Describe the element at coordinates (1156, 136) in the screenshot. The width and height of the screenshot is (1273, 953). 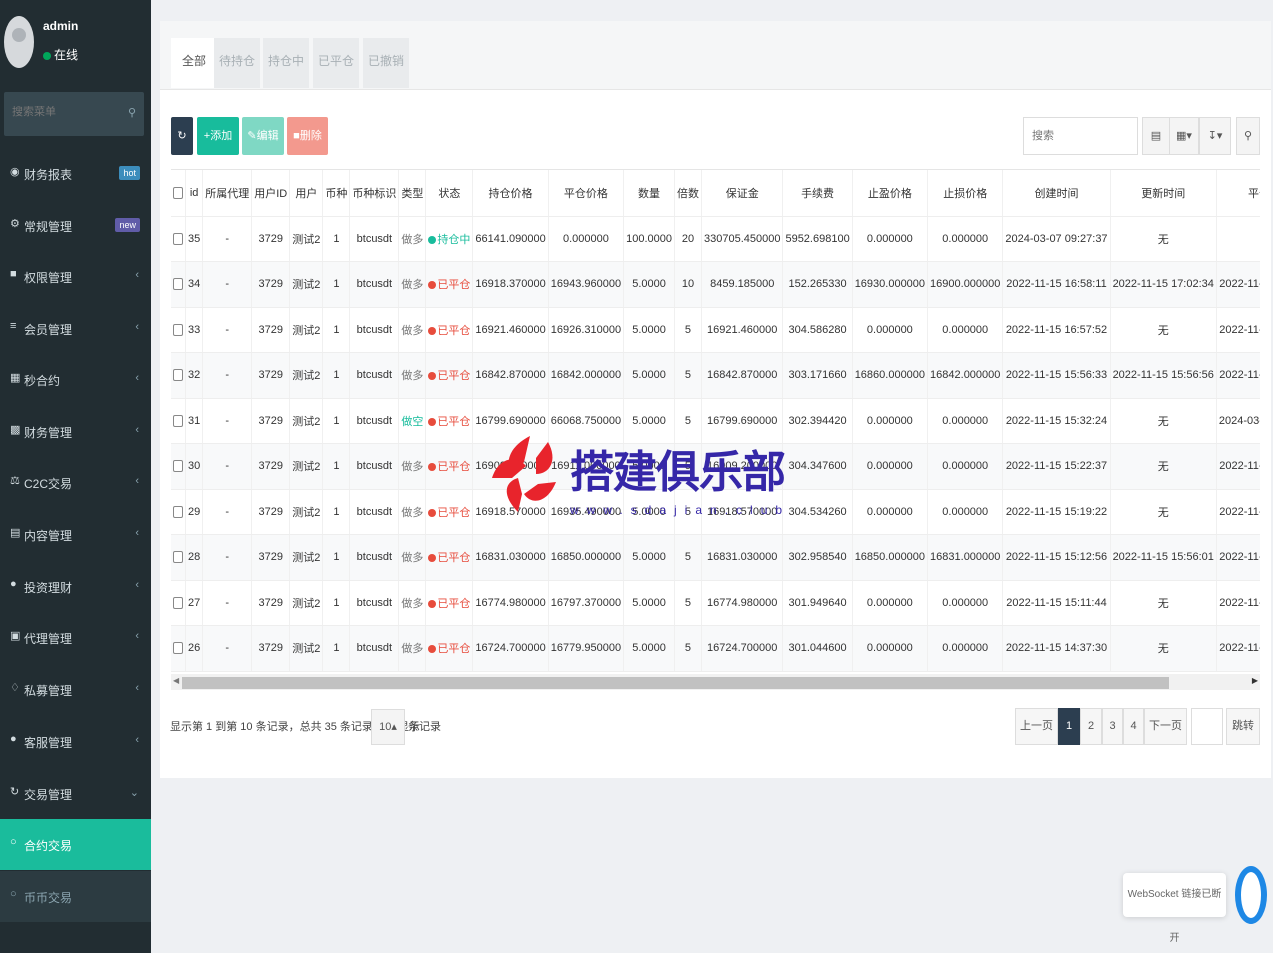
I see `toggle-view-button: ▤` at that location.